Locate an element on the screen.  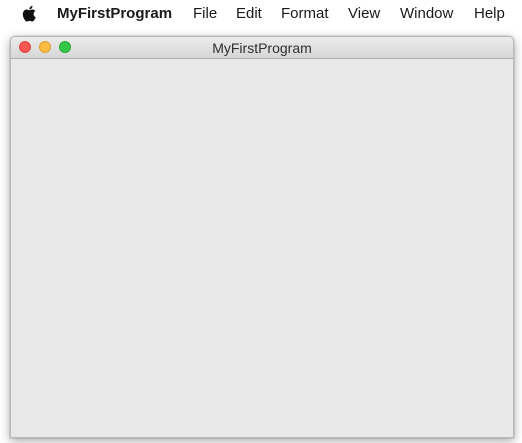
apple-icon is located at coordinates (30, 13).